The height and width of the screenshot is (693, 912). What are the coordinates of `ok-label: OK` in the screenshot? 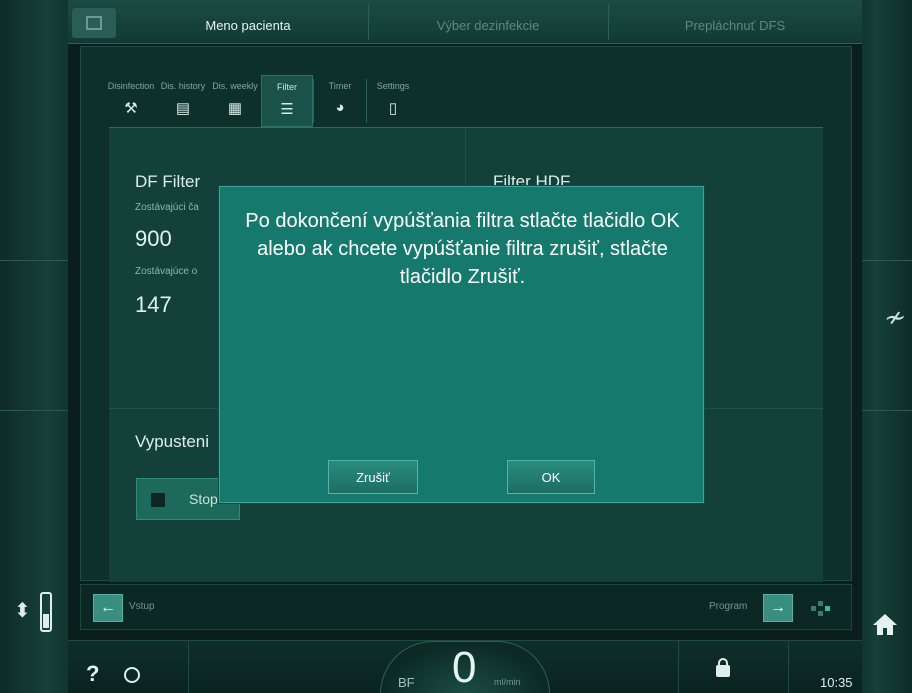 It's located at (551, 477).